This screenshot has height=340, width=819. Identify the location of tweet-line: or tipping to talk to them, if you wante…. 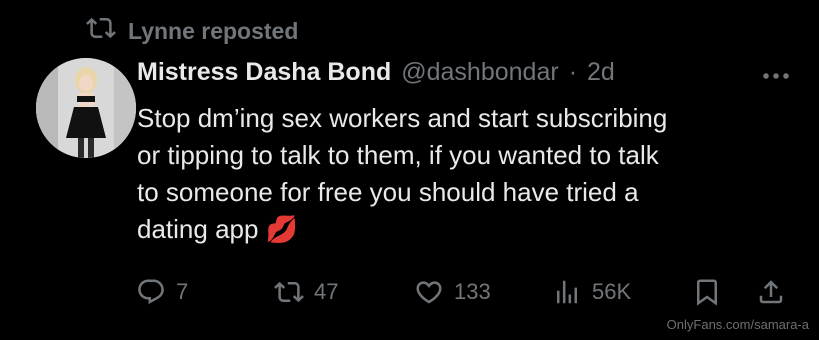
(398, 155).